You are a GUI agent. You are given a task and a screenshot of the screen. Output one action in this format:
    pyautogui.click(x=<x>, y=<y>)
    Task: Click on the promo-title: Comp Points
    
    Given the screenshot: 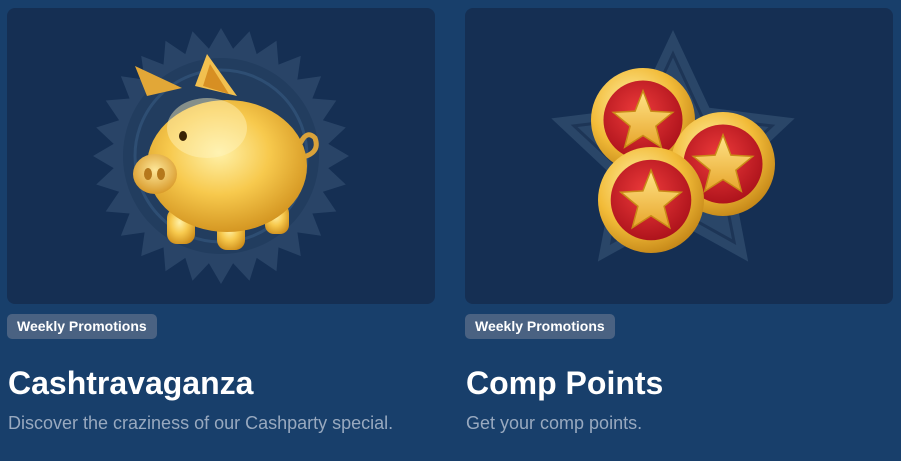 What is the action you would take?
    pyautogui.click(x=679, y=383)
    